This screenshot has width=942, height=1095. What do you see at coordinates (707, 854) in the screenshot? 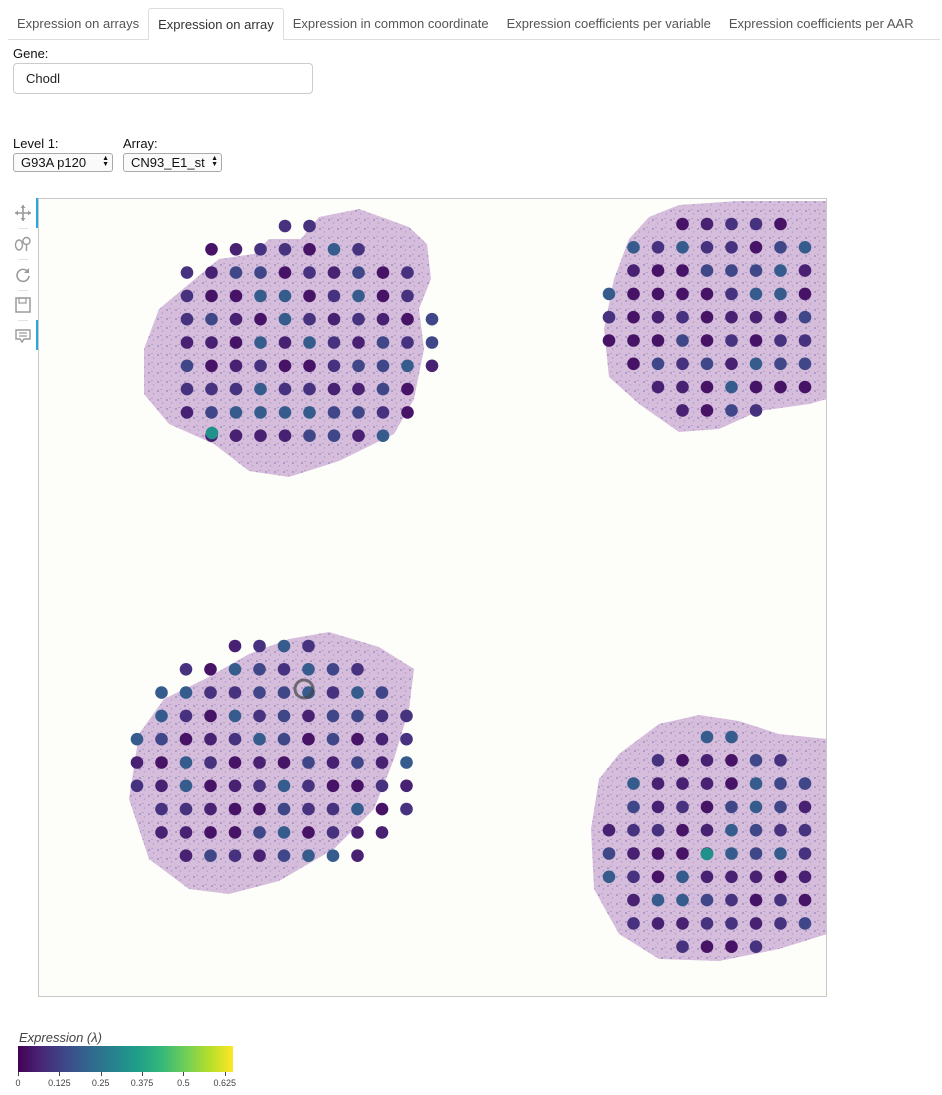
I see `expression-spot-high` at bounding box center [707, 854].